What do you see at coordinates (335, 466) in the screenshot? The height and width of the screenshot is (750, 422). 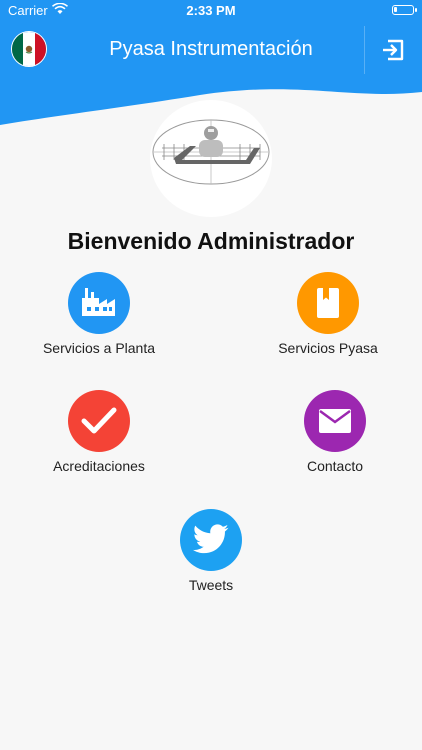 I see `menu-label: Contacto` at bounding box center [335, 466].